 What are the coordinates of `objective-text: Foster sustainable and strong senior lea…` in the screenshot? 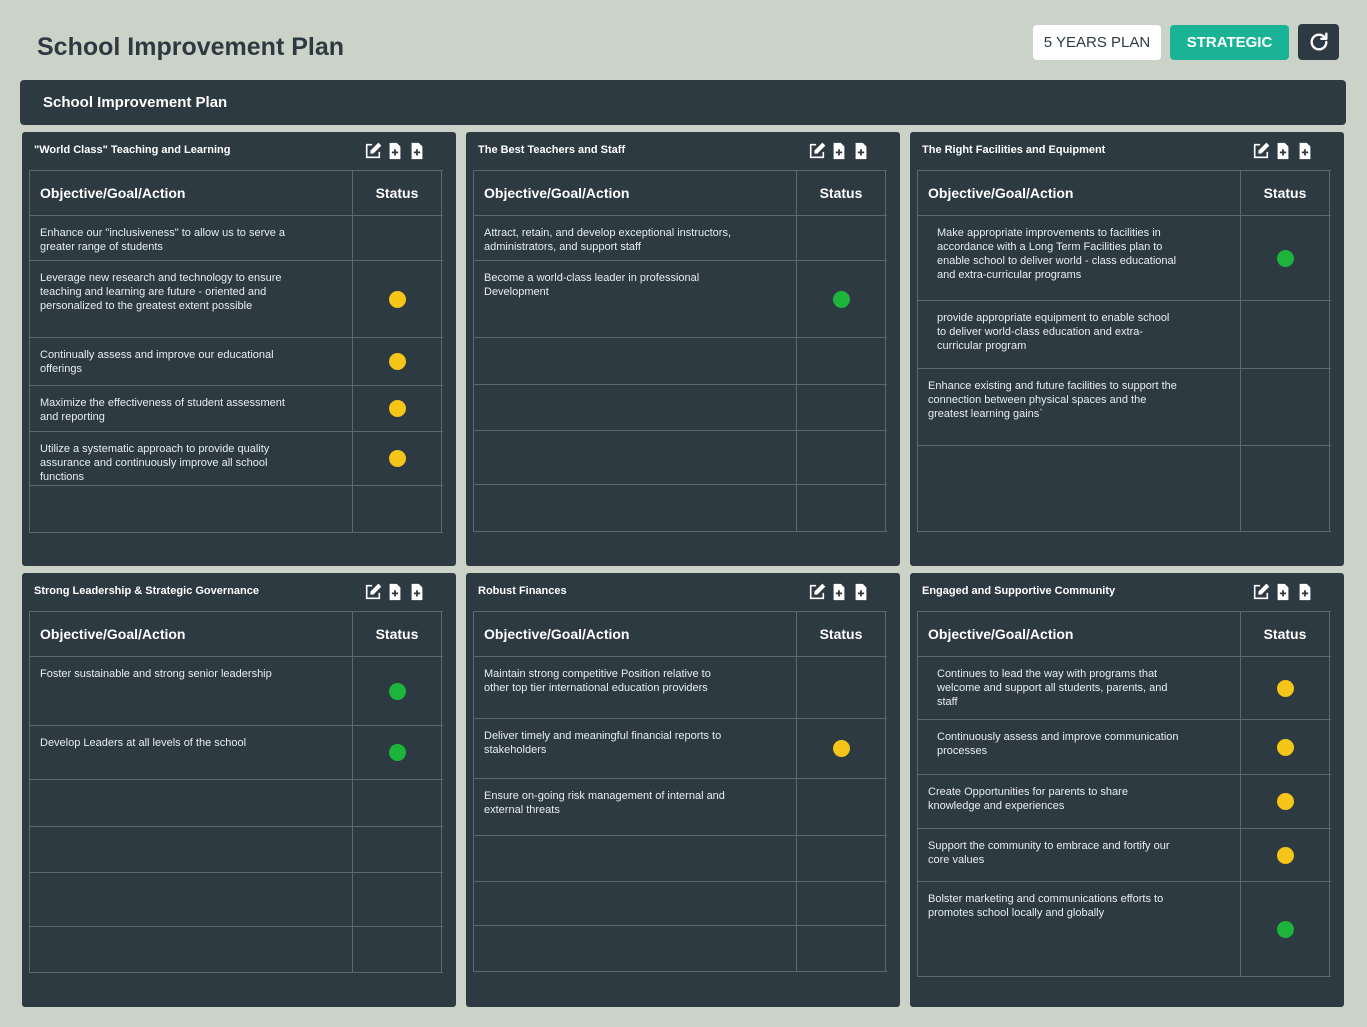 It's located at (191, 691).